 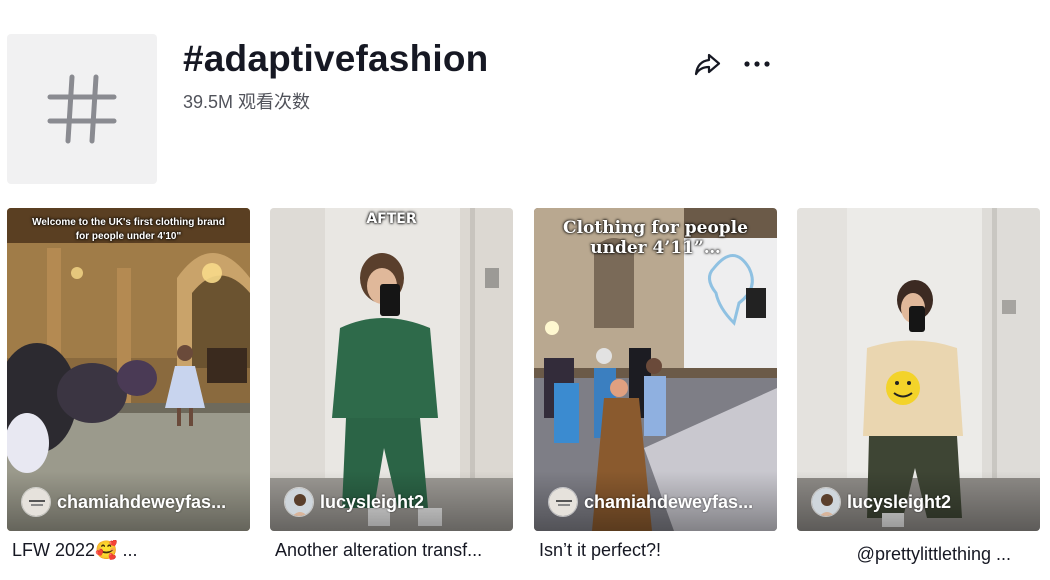 I want to click on hashtag-icon, so click(x=82, y=109).